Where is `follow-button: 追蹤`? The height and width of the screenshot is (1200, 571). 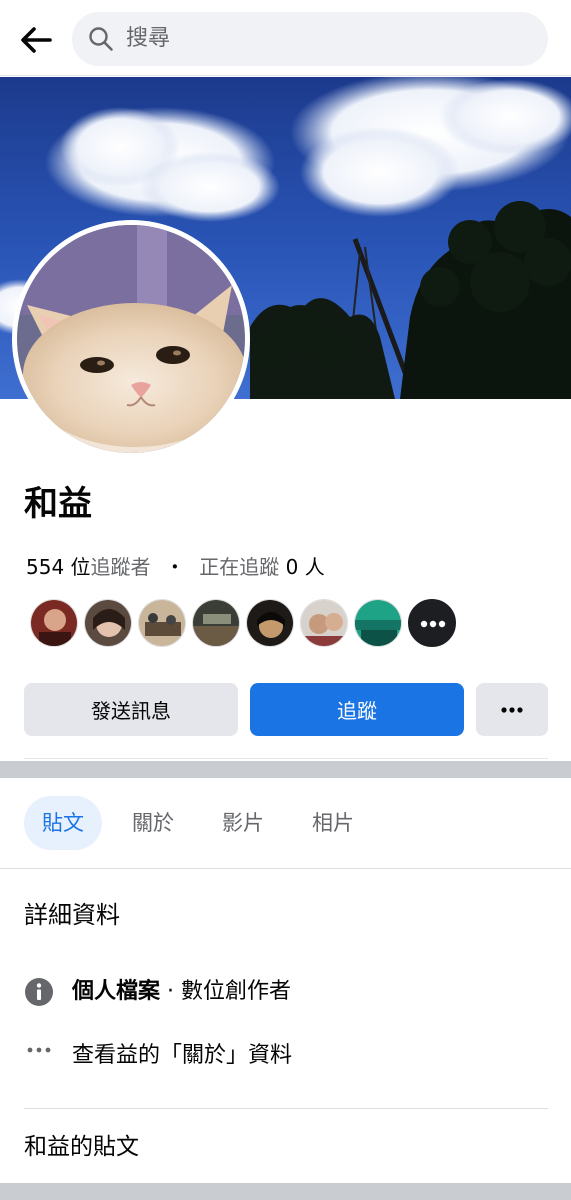
follow-button: 追蹤 is located at coordinates (357, 709).